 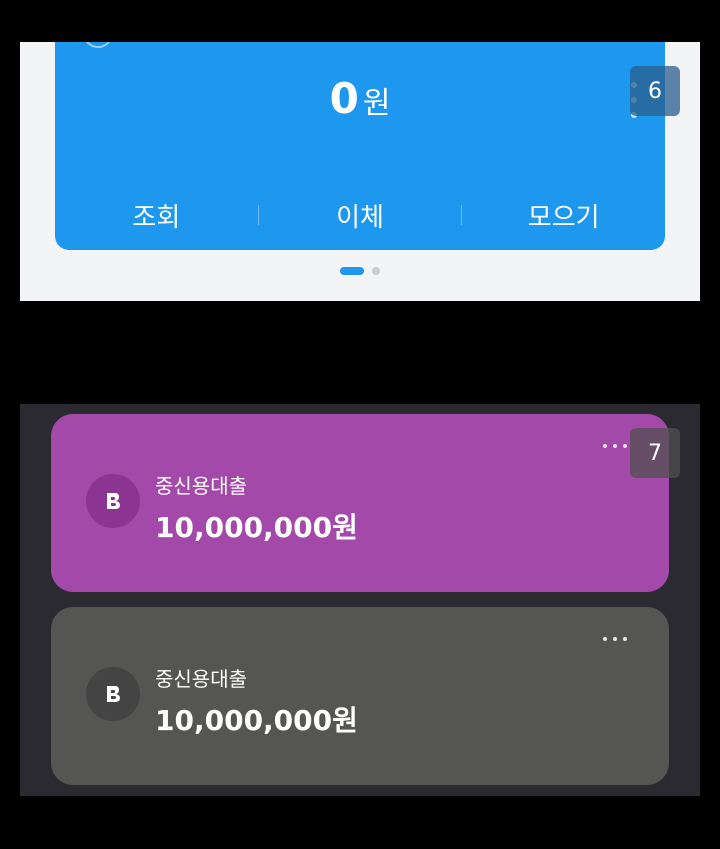 I want to click on page-indicator, so click(x=360, y=271).